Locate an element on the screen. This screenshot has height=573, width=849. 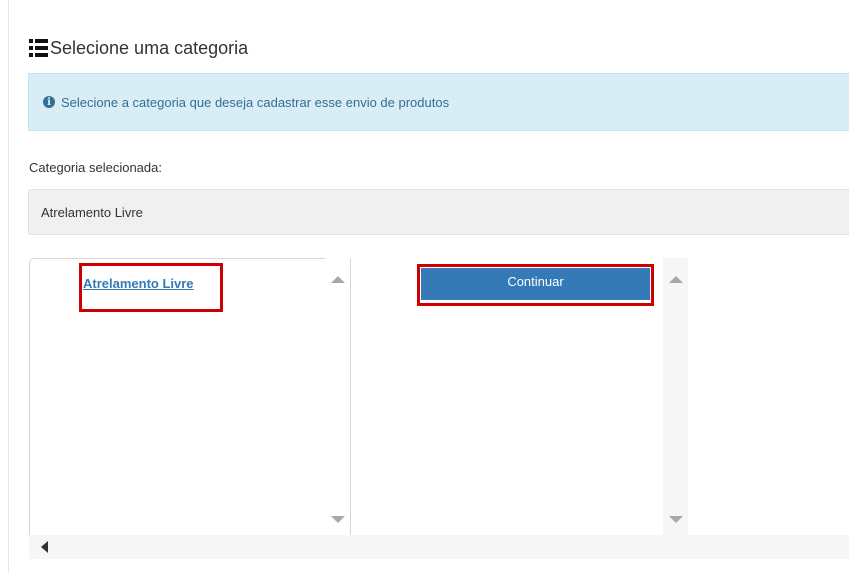
selected-category-value: Atrelamento Livre is located at coordinates (92, 212).